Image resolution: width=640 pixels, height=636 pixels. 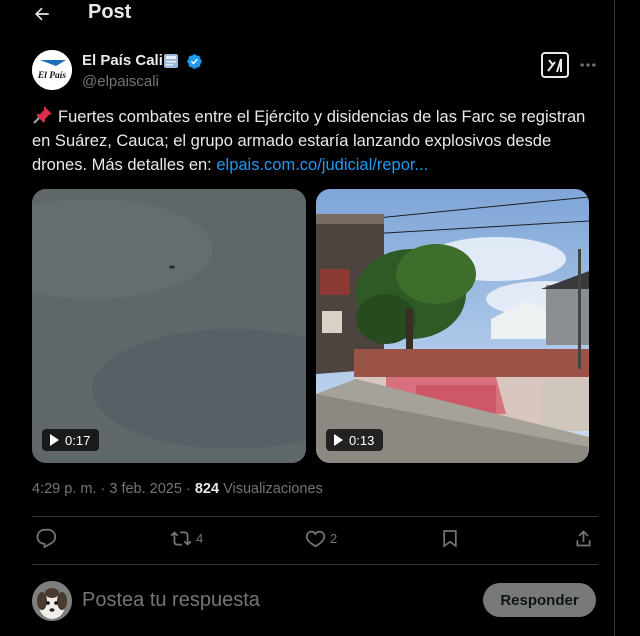 I want to click on views-count: 824, so click(x=207, y=489).